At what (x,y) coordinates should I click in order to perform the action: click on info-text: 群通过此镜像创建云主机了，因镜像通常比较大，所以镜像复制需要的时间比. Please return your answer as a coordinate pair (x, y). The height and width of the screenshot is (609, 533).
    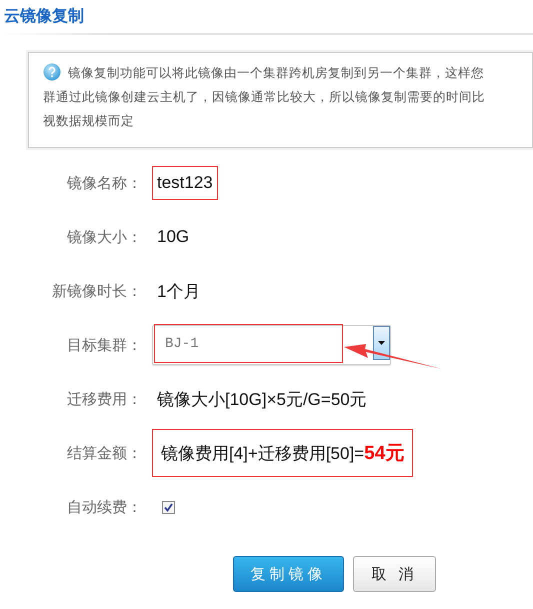
    Looking at the image, I should click on (264, 97).